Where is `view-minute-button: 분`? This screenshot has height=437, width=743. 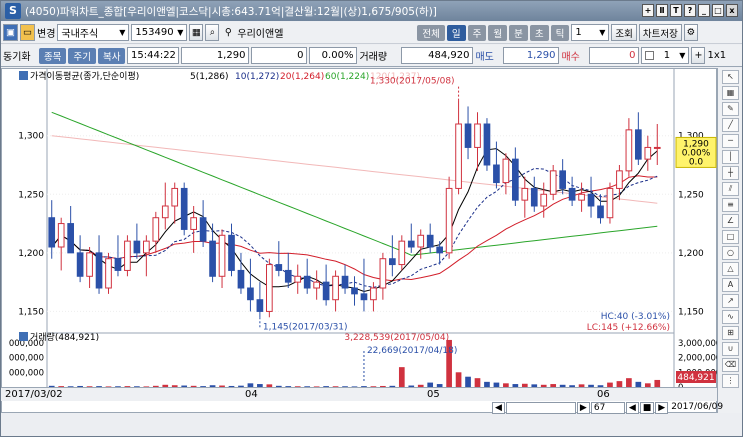
view-minute-button: 분 is located at coordinates (518, 32).